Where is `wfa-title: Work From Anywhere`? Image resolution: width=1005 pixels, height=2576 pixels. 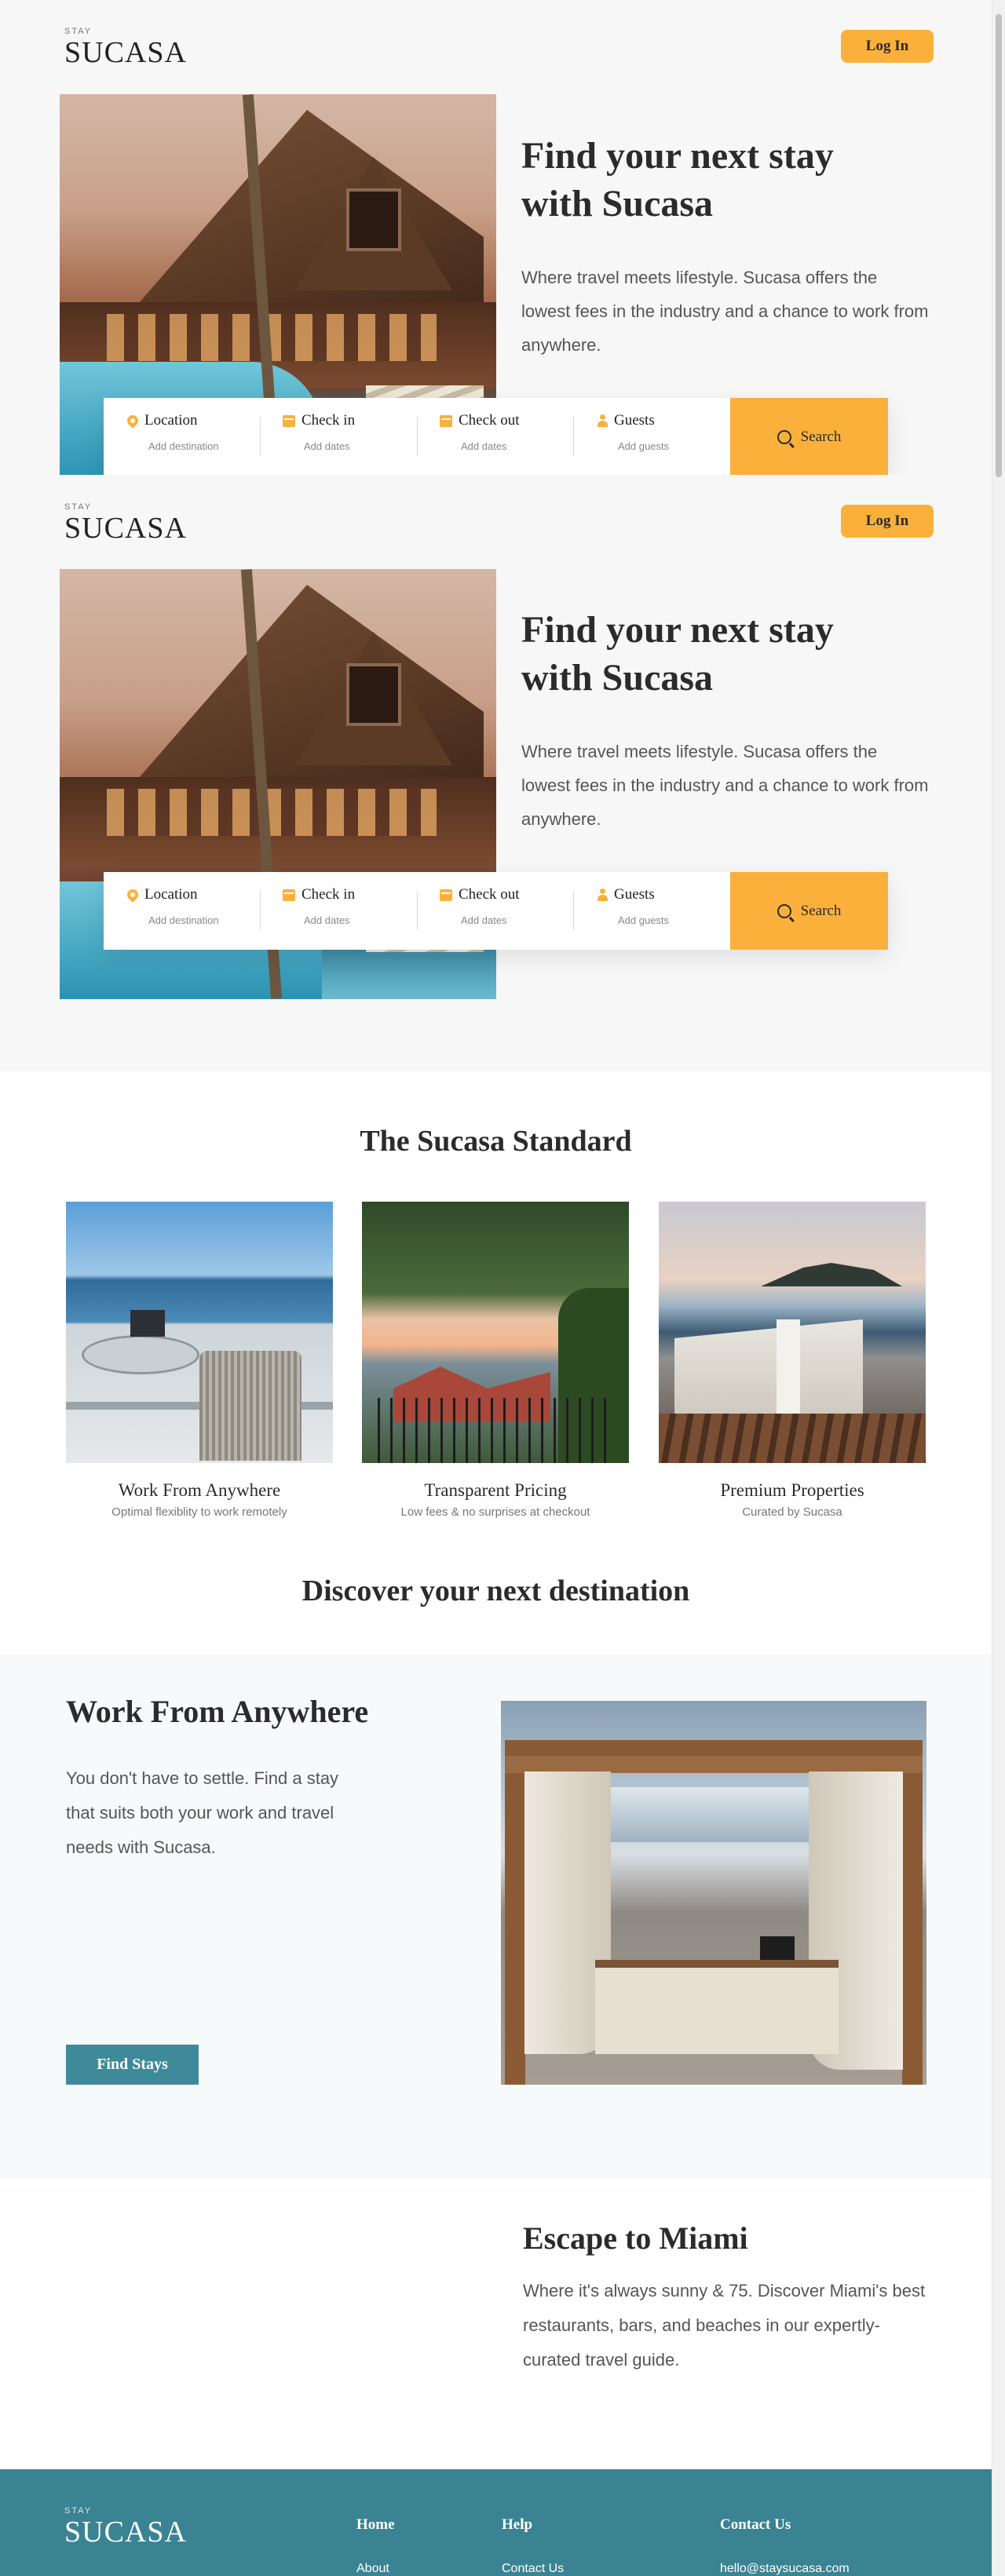
wfa-title: Work From Anywhere is located at coordinates (217, 1712).